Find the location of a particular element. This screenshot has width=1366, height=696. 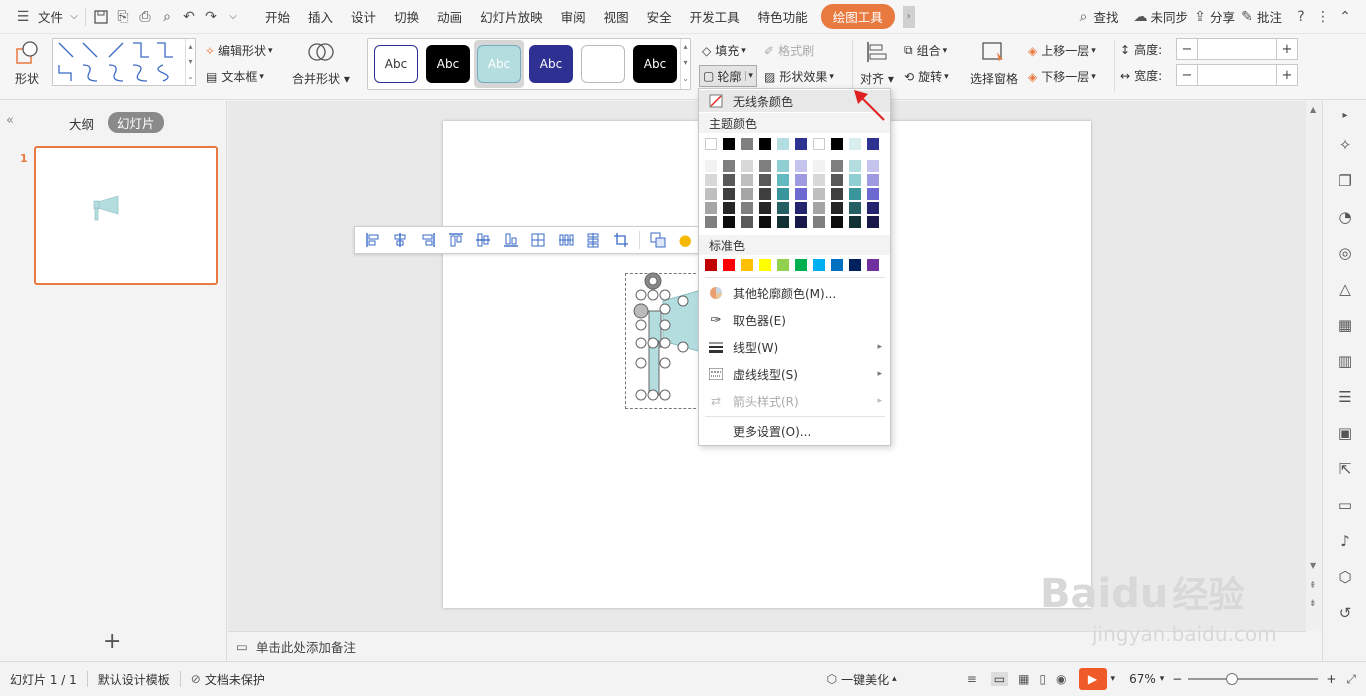

zoom-level: 67% is located at coordinates (1142, 679).